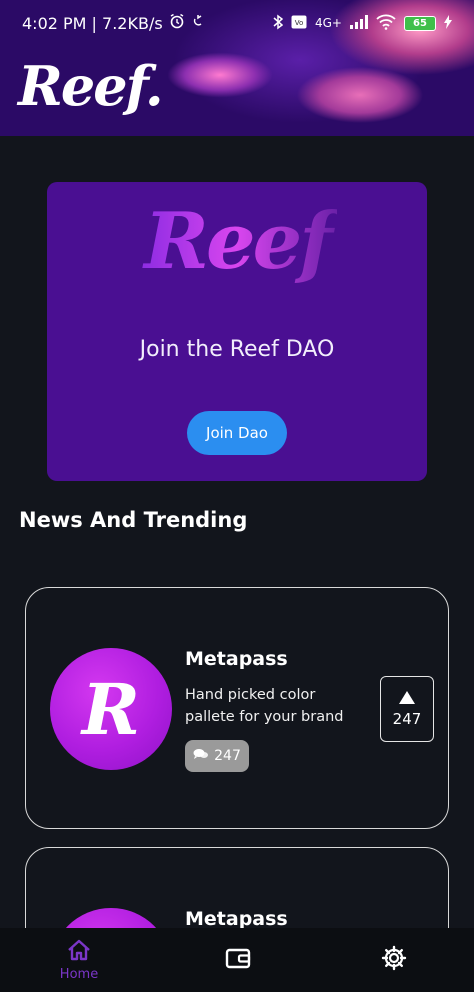 The width and height of the screenshot is (474, 992). Describe the element at coordinates (237, 68) in the screenshot. I see `header-banner: 4:02 PM | 7.2KB/s Vo 4G+ 65 Reef.` at that location.